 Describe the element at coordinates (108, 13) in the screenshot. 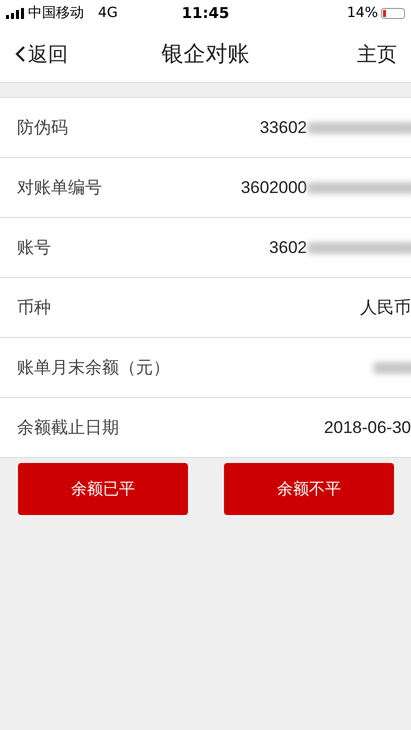

I see `network-type: 4G` at that location.